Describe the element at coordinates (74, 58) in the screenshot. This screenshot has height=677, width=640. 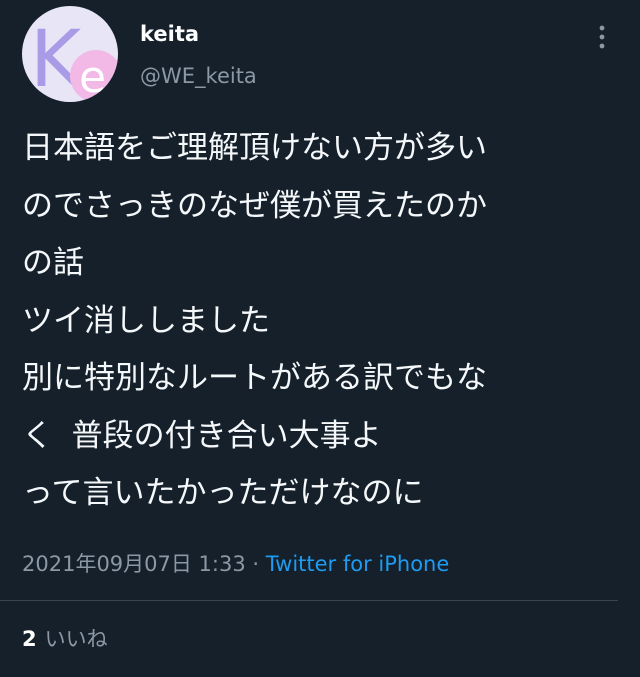
I see `avatar-logo: K e` at that location.